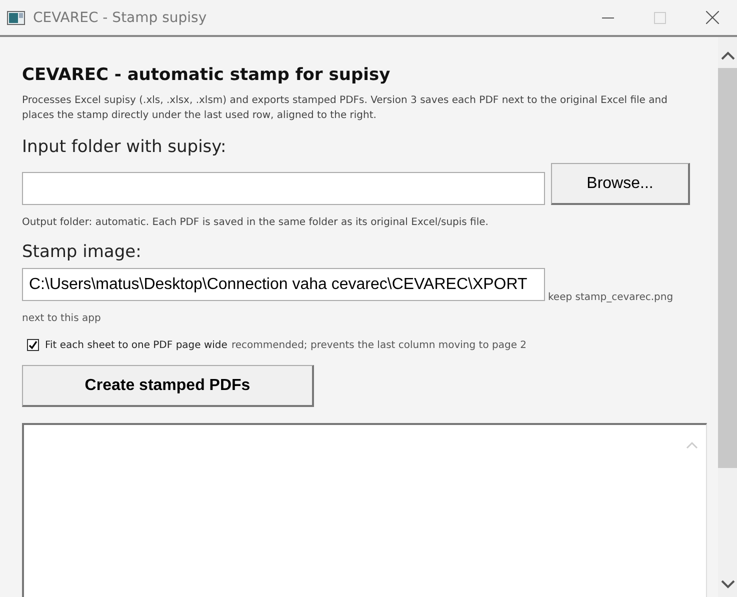 The image size is (737, 597). What do you see at coordinates (727, 268) in the screenshot?
I see `scroll-thumb` at bounding box center [727, 268].